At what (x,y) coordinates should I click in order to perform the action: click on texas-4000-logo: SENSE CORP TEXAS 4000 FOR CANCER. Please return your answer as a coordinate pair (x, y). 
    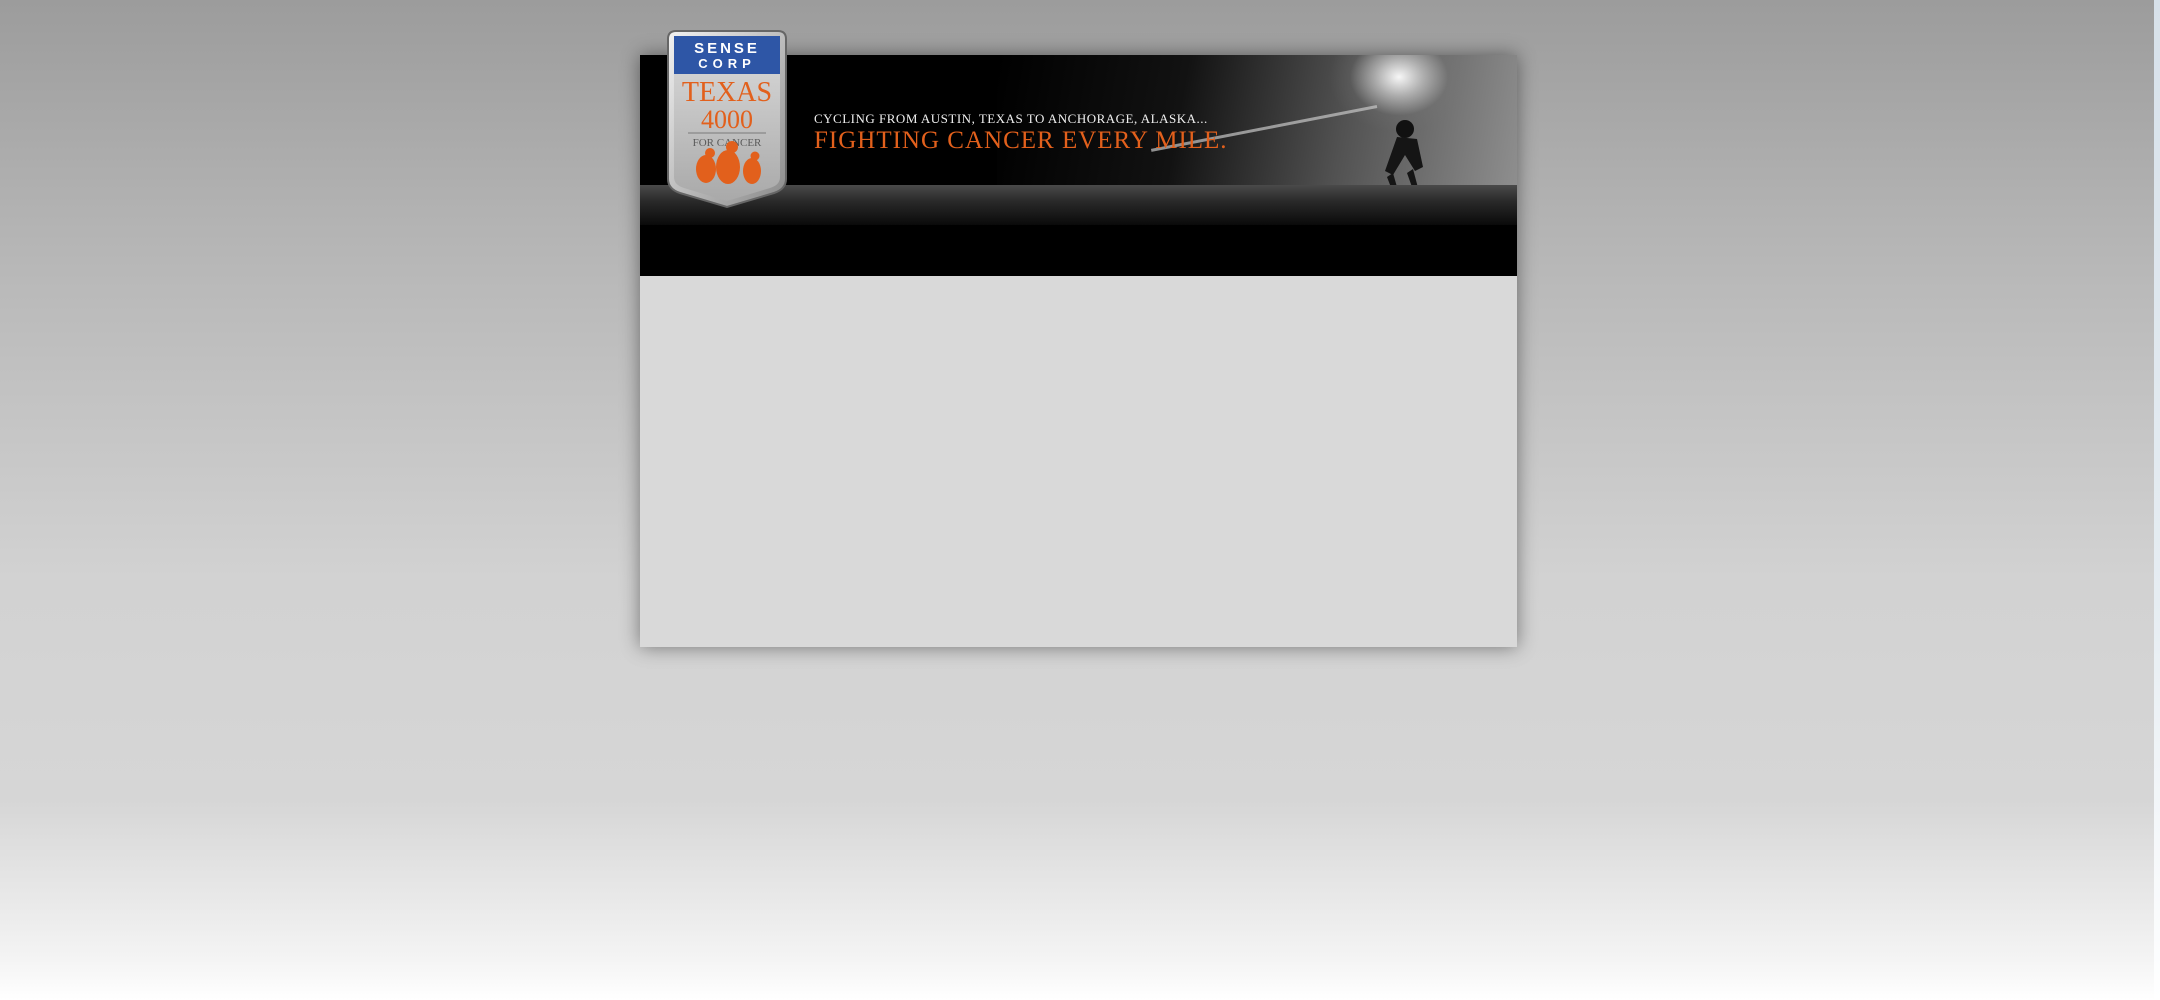
    Looking at the image, I should click on (727, 119).